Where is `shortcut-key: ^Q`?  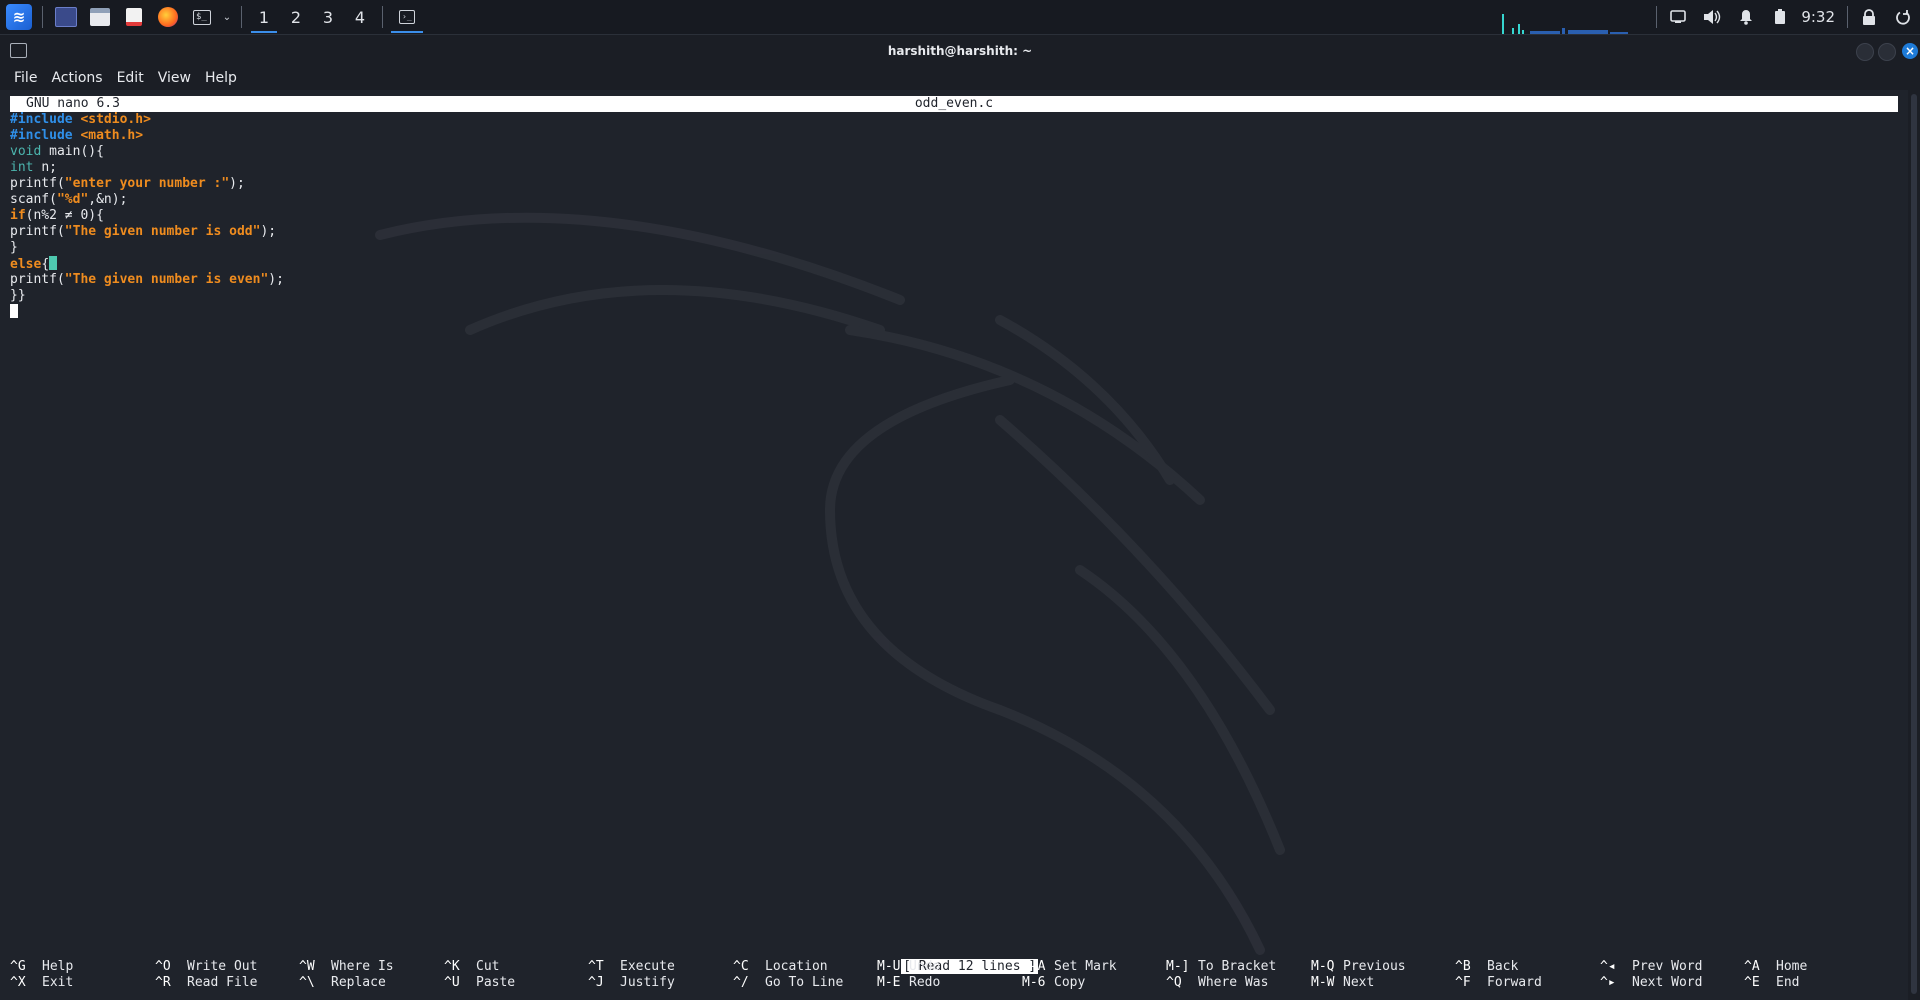
shortcut-key: ^Q is located at coordinates (1174, 982).